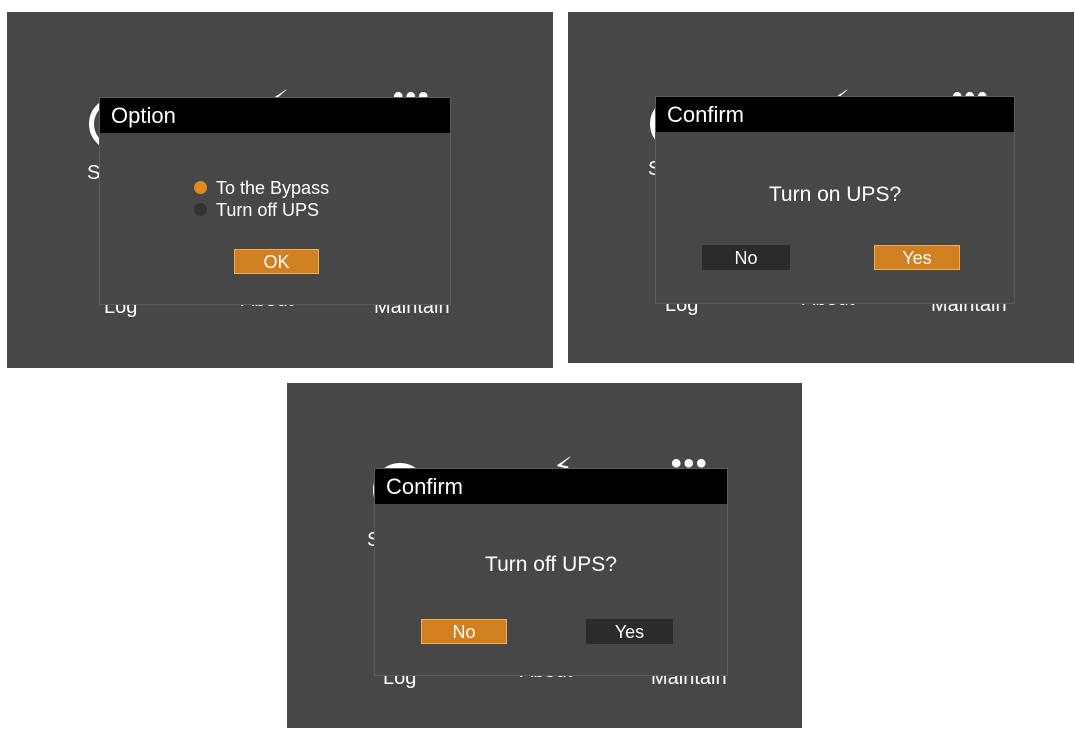 Image resolution: width=1075 pixels, height=729 pixels. I want to click on option-turn-off-ups: Turn off UPS, so click(256, 210).